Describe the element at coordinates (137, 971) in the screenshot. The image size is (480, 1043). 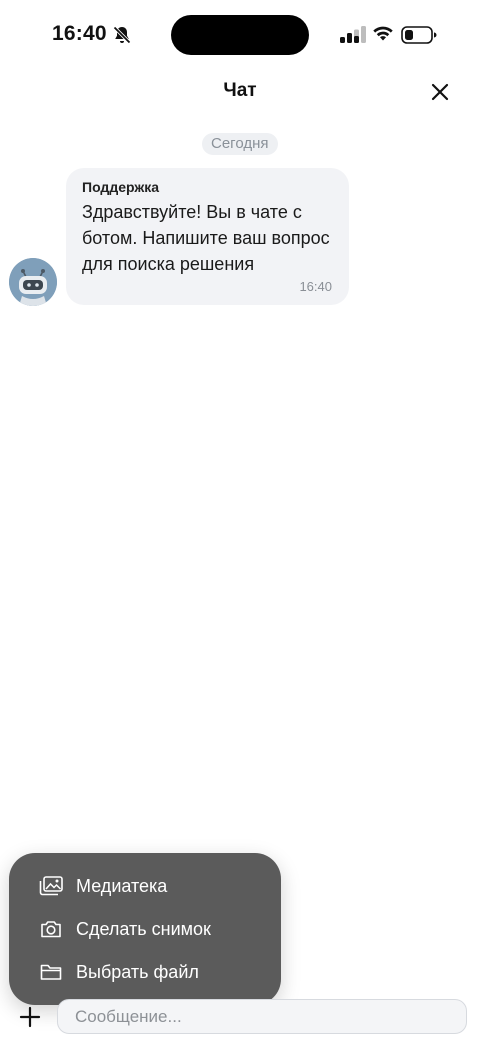
I see `menu-item-label: Выбрать файл` at that location.